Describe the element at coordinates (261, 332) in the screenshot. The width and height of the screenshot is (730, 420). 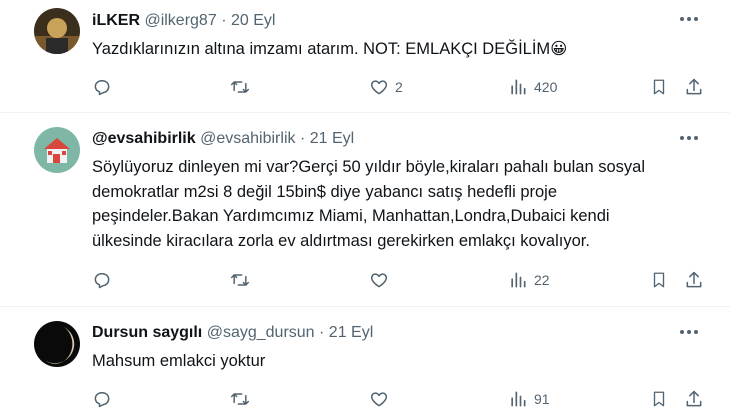
I see `user-handle: @sayg_dursun` at that location.